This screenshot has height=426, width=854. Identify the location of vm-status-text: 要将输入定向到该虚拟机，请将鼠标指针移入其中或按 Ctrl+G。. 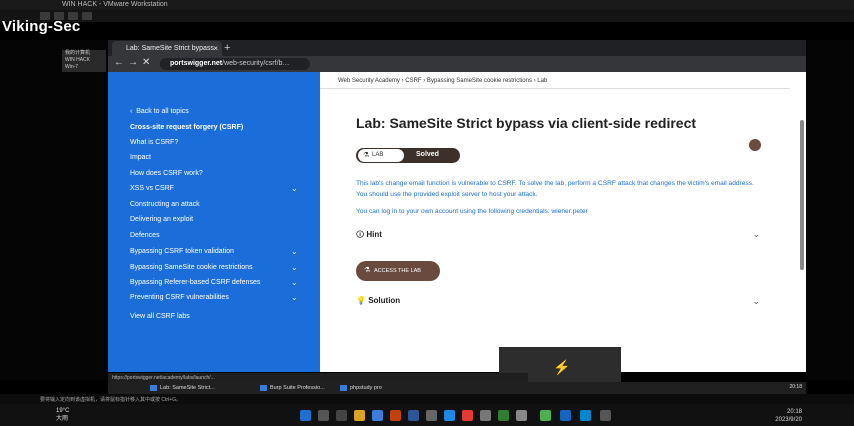
(110, 400).